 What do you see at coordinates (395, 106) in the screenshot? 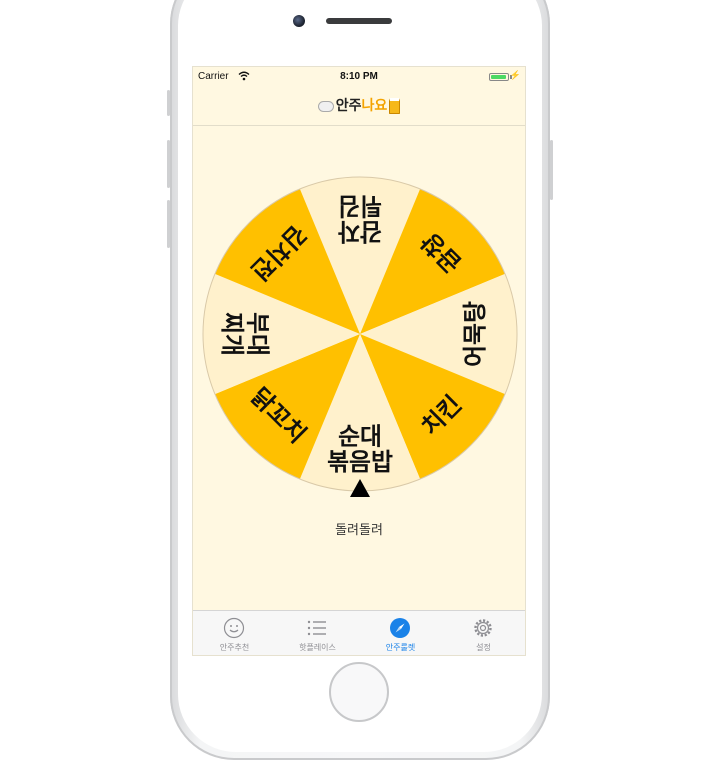
I see `beer-icon` at bounding box center [395, 106].